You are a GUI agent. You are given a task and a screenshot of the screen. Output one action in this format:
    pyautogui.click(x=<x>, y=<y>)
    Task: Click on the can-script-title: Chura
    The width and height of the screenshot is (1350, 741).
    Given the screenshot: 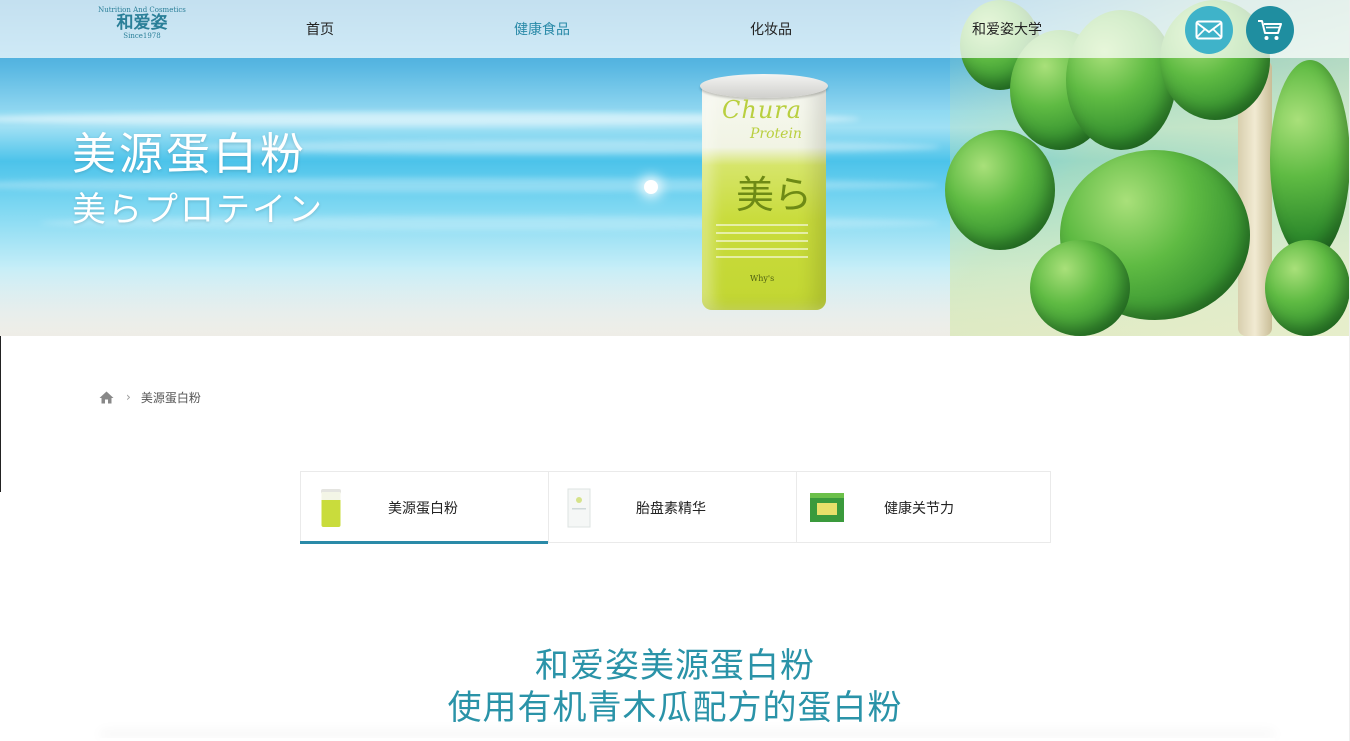 What is the action you would take?
    pyautogui.click(x=762, y=110)
    